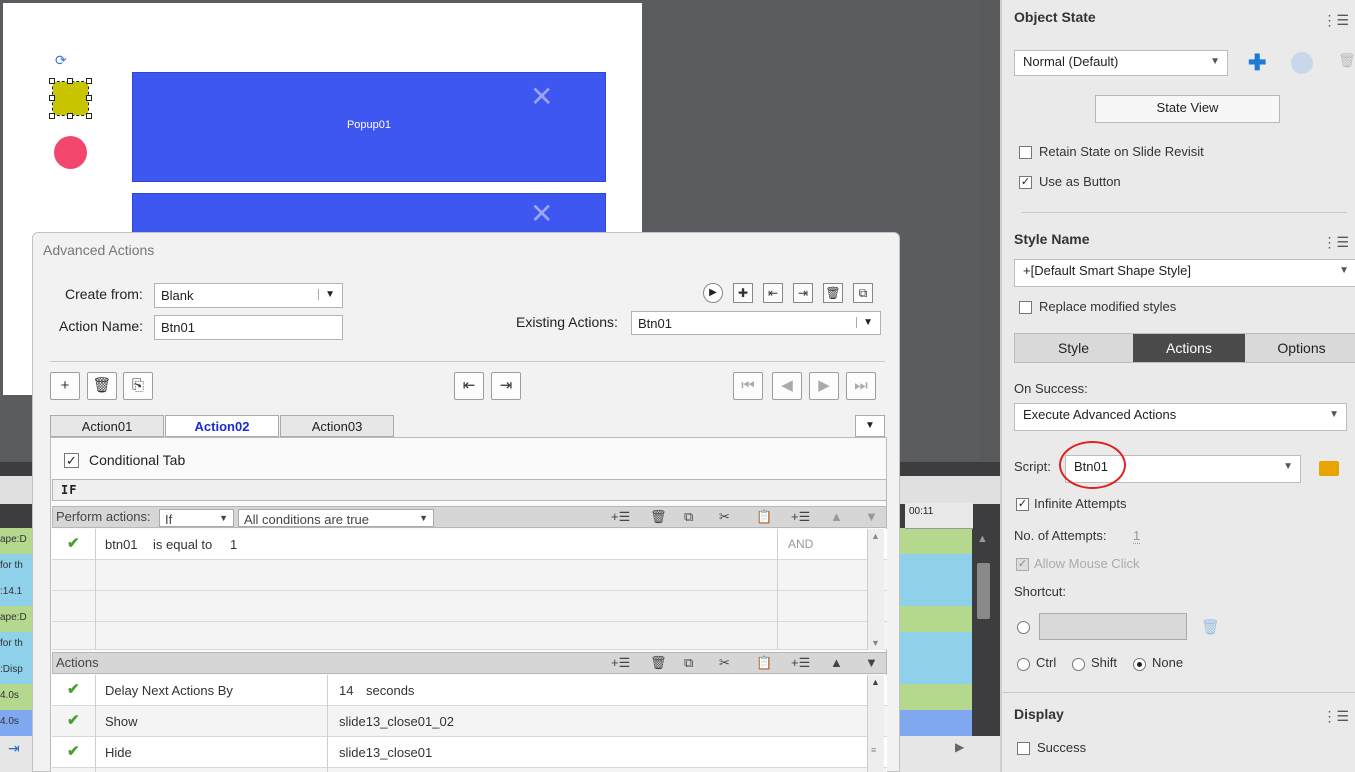 This screenshot has width=1355, height=772. I want to click on conditions-dropdown: All conditions are true ▼, so click(336, 518).